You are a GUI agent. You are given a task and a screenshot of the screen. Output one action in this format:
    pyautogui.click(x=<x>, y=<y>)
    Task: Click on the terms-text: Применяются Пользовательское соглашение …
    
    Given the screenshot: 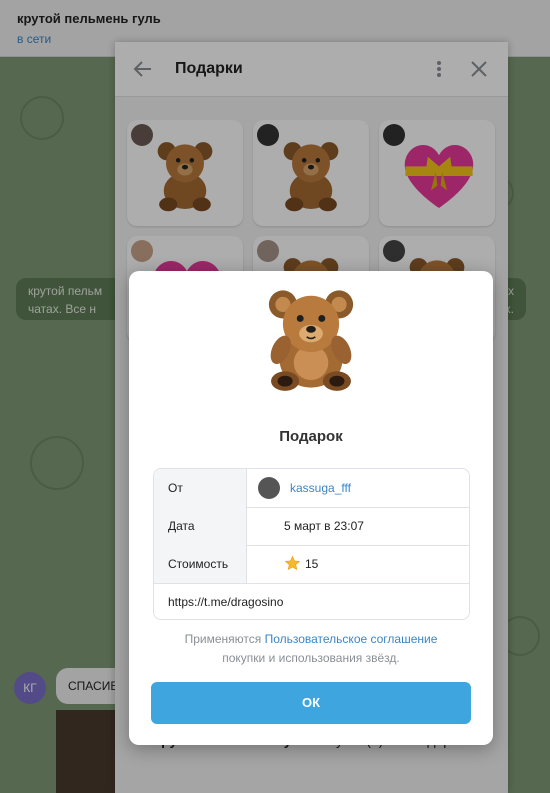 What is the action you would take?
    pyautogui.click(x=311, y=649)
    